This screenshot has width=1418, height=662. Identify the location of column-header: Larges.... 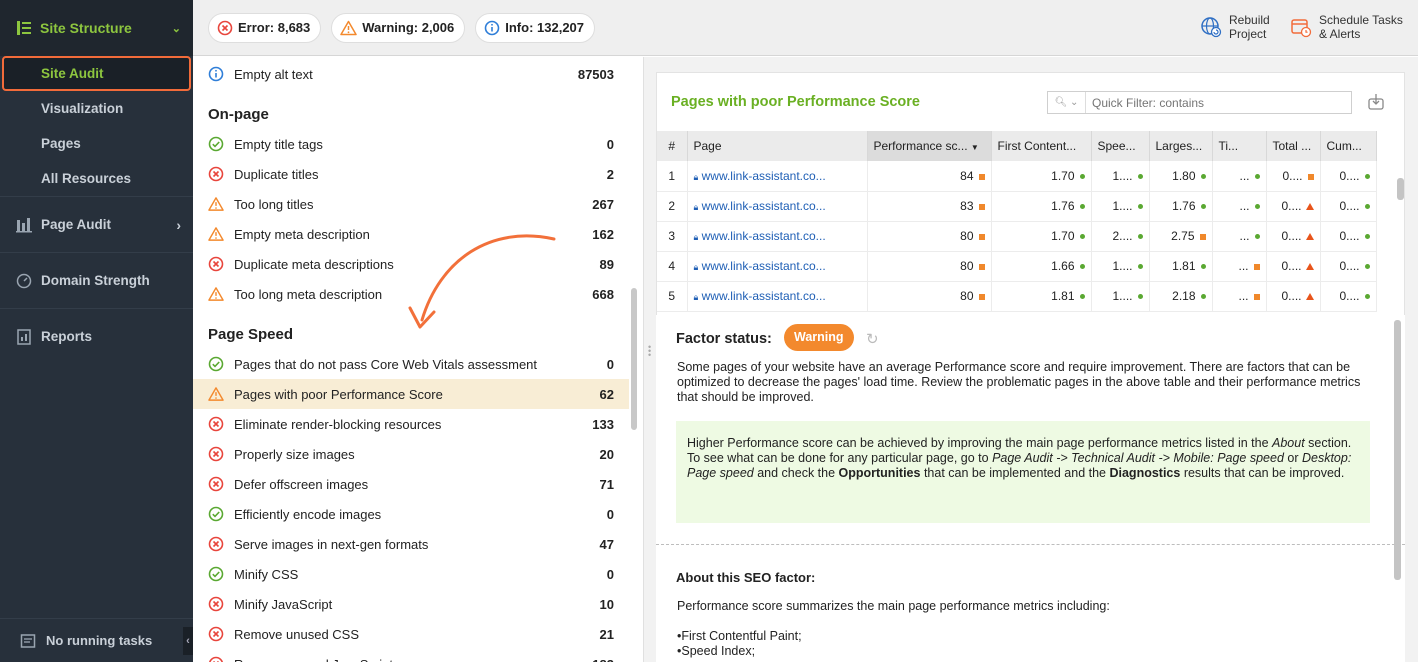
(1181, 146).